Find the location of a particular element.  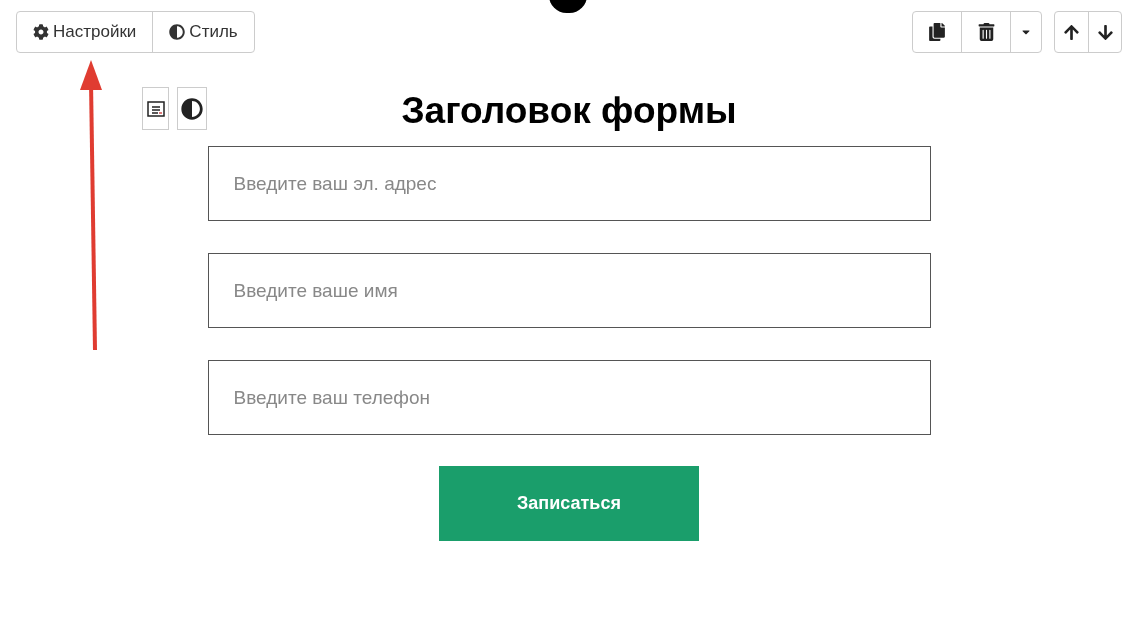

settings-icon is located at coordinates (41, 32).